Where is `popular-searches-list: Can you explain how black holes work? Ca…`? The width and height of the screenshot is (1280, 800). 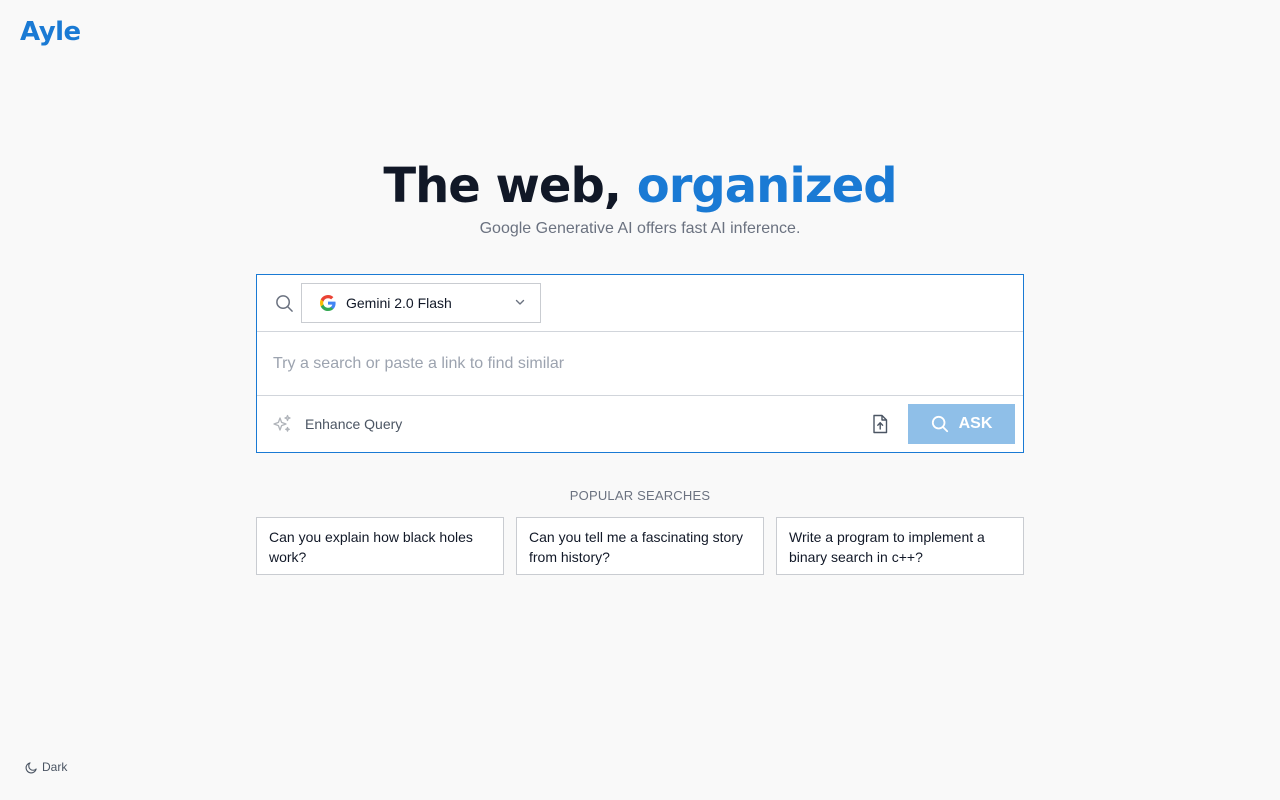
popular-searches-list: Can you explain how black holes work? Ca… is located at coordinates (640, 546).